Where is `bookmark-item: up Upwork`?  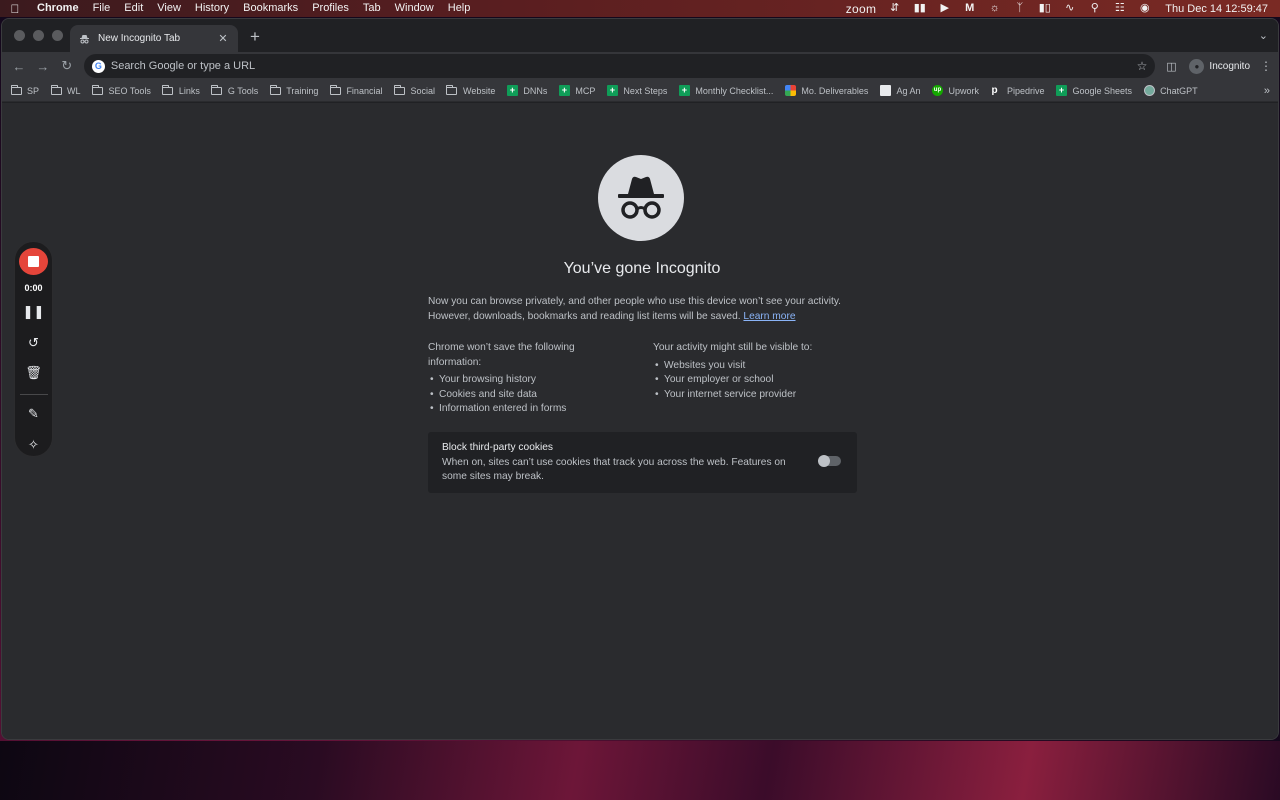 bookmark-item: up Upwork is located at coordinates (955, 90).